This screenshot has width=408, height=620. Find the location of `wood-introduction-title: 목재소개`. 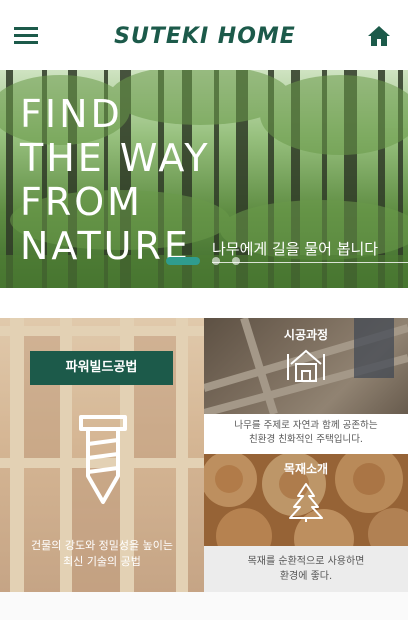

wood-introduction-title: 목재소개 is located at coordinates (306, 469).